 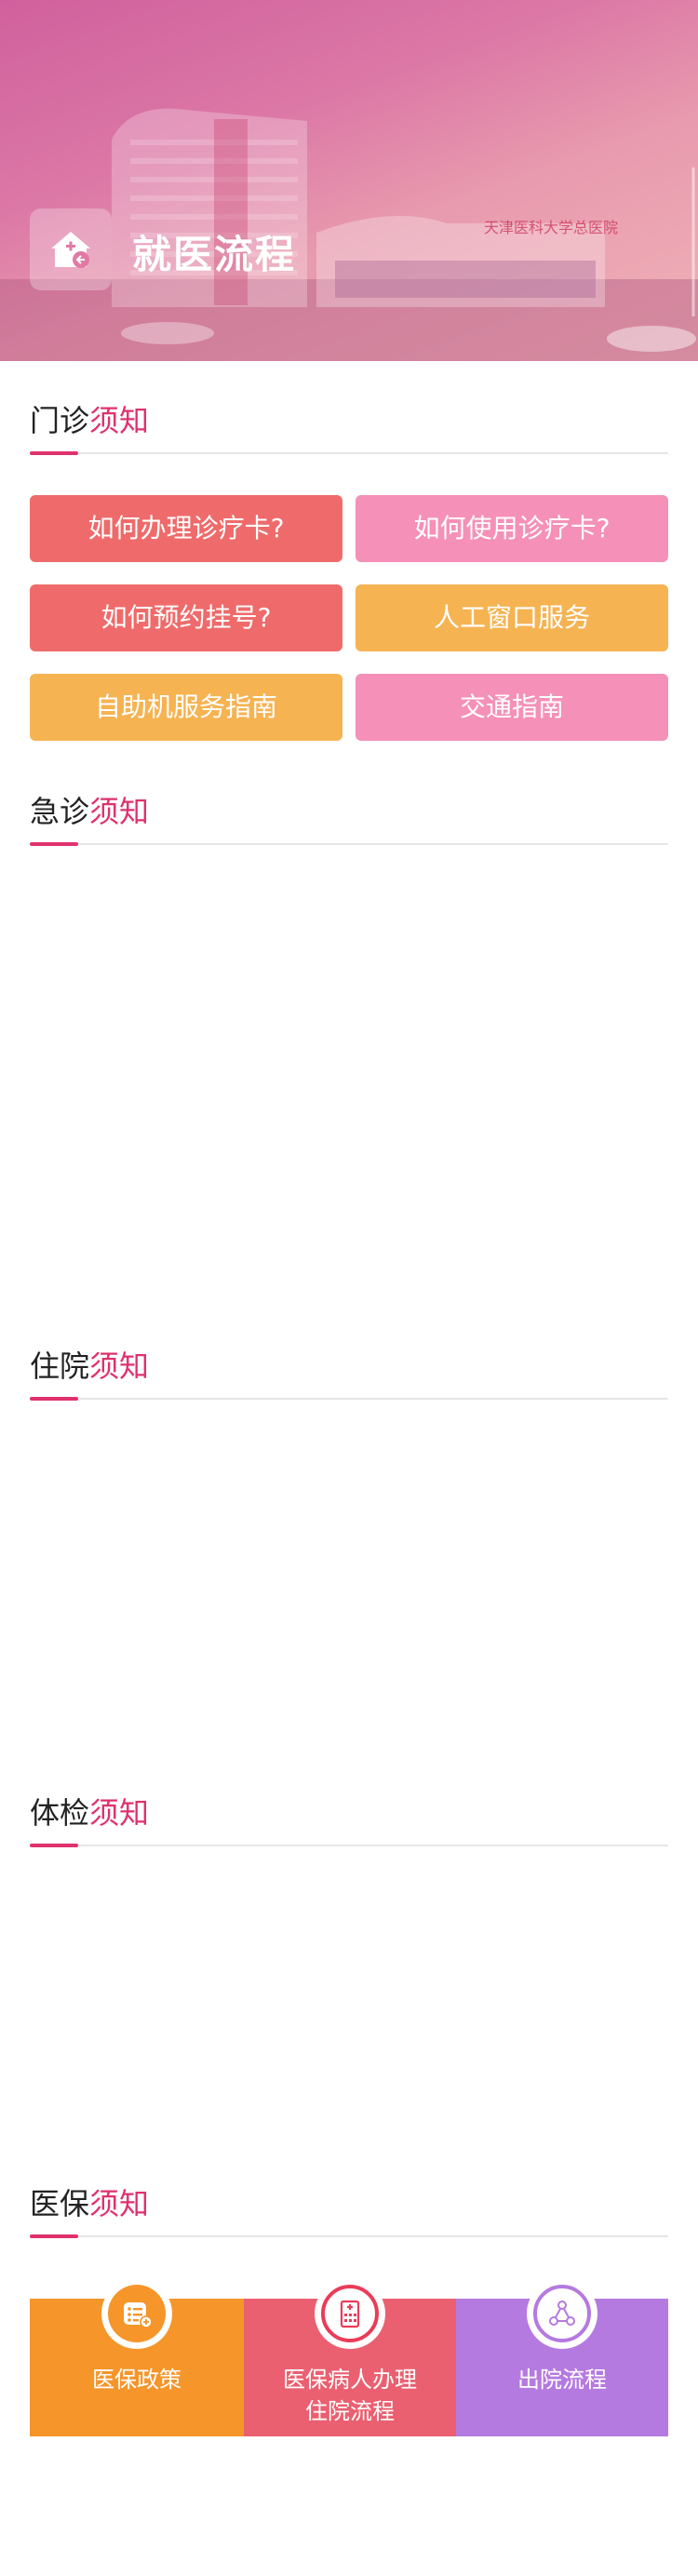 What do you see at coordinates (551, 228) in the screenshot?
I see `building-sign-text: 天津医科大学总医院` at bounding box center [551, 228].